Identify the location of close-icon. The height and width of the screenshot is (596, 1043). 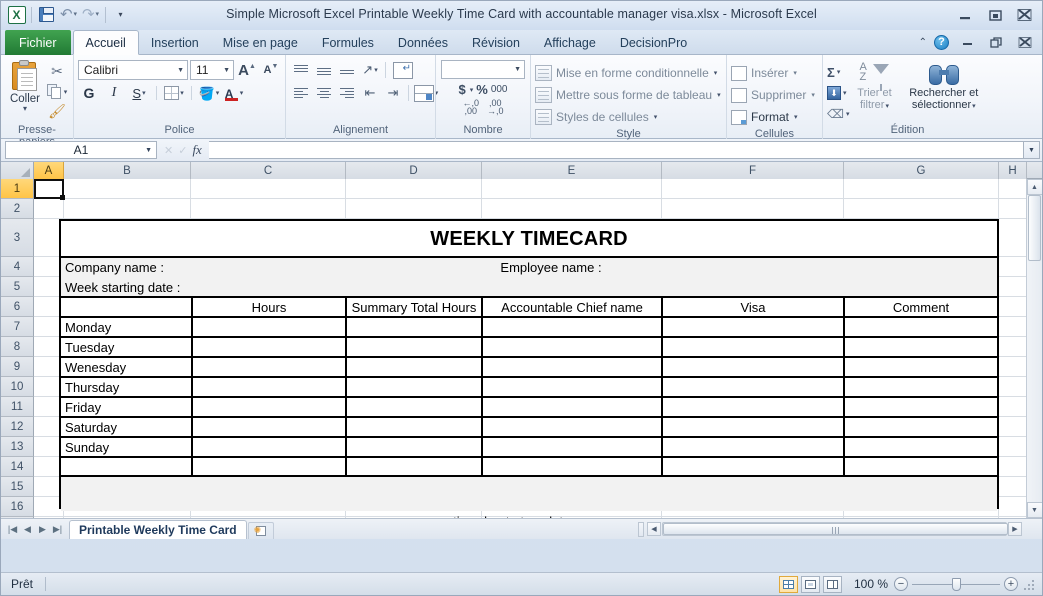
(1025, 15).